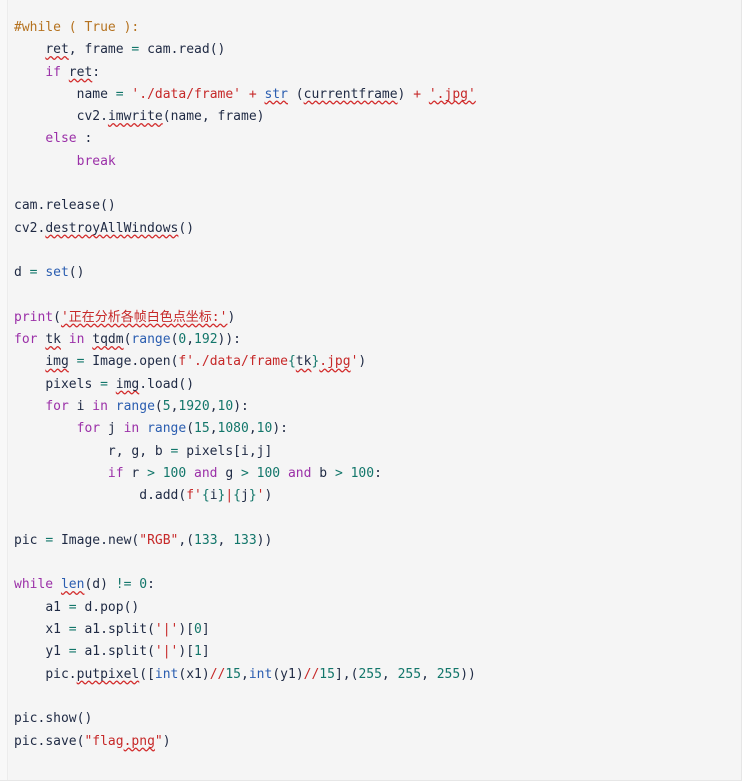 This screenshot has height=781, width=742. I want to click on code-line: y1 = a1.split('|')[1], so click(377, 652).